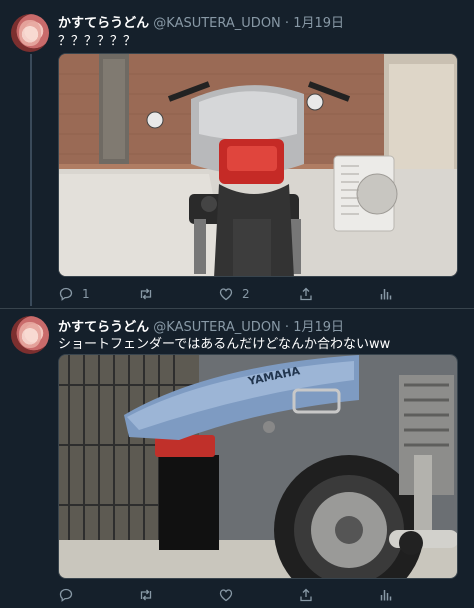 Image resolution: width=474 pixels, height=608 pixels. Describe the element at coordinates (258, 595) in the screenshot. I see `tweet-actions` at that location.